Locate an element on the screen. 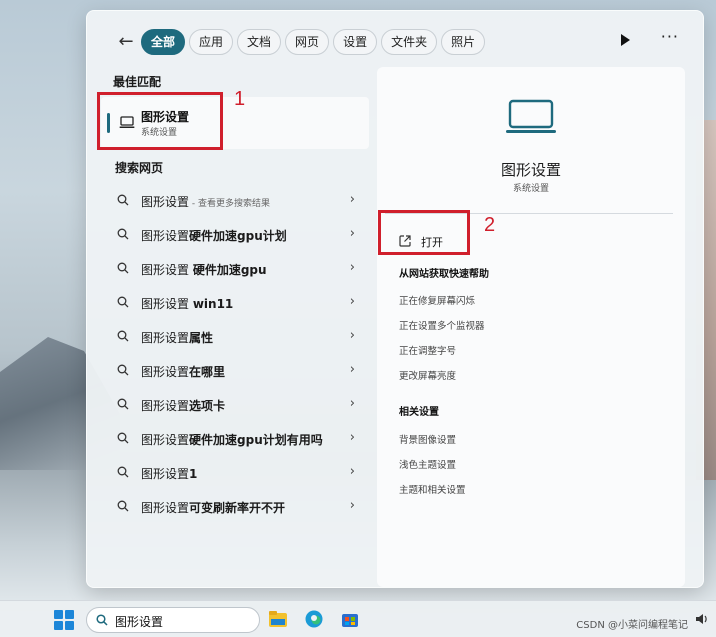  web-result-row: 图形设置1 › is located at coordinates (235, 472).